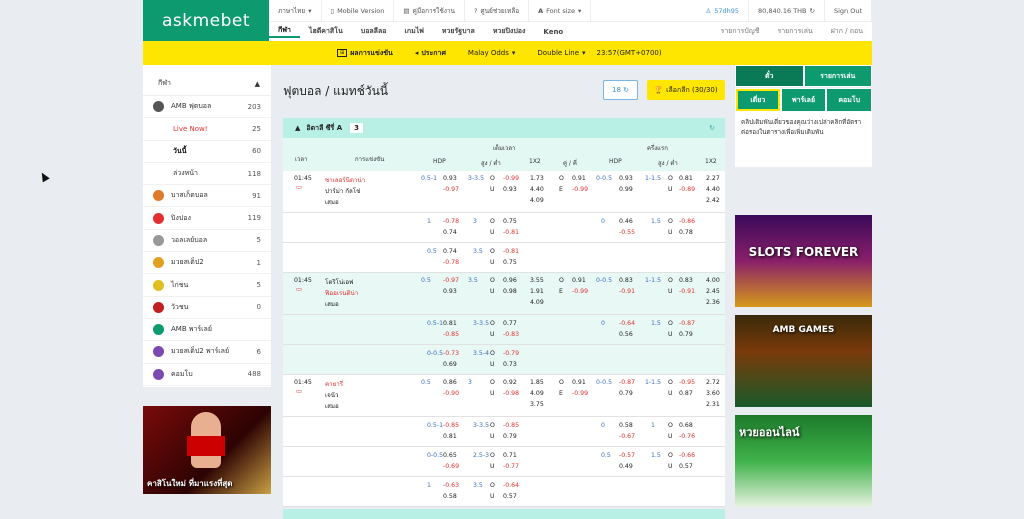 This screenshot has width=1024, height=519. Describe the element at coordinates (451, 485) in the screenshot. I see `odds-value: -0.63` at that location.